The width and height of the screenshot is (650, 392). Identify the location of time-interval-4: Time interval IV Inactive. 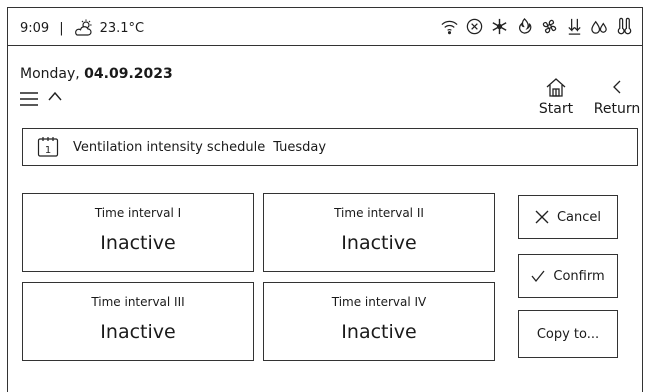
(379, 321).